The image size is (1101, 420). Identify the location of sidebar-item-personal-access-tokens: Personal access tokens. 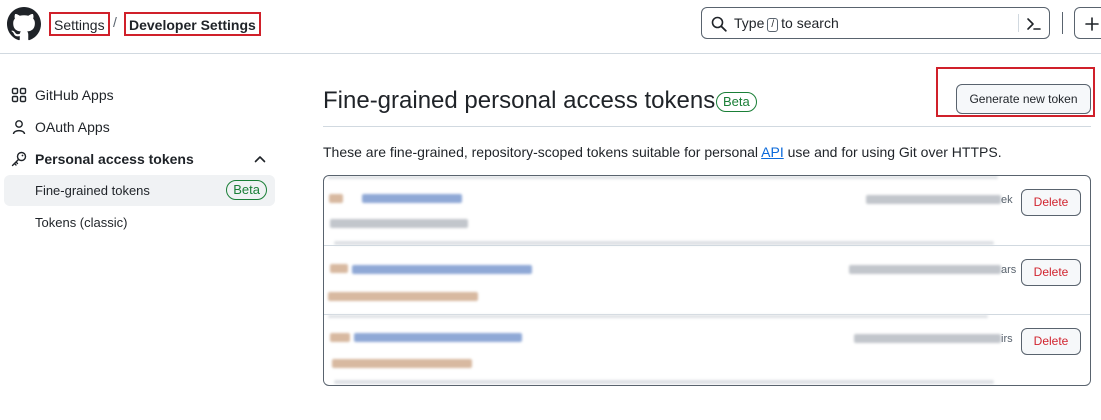
(139, 159).